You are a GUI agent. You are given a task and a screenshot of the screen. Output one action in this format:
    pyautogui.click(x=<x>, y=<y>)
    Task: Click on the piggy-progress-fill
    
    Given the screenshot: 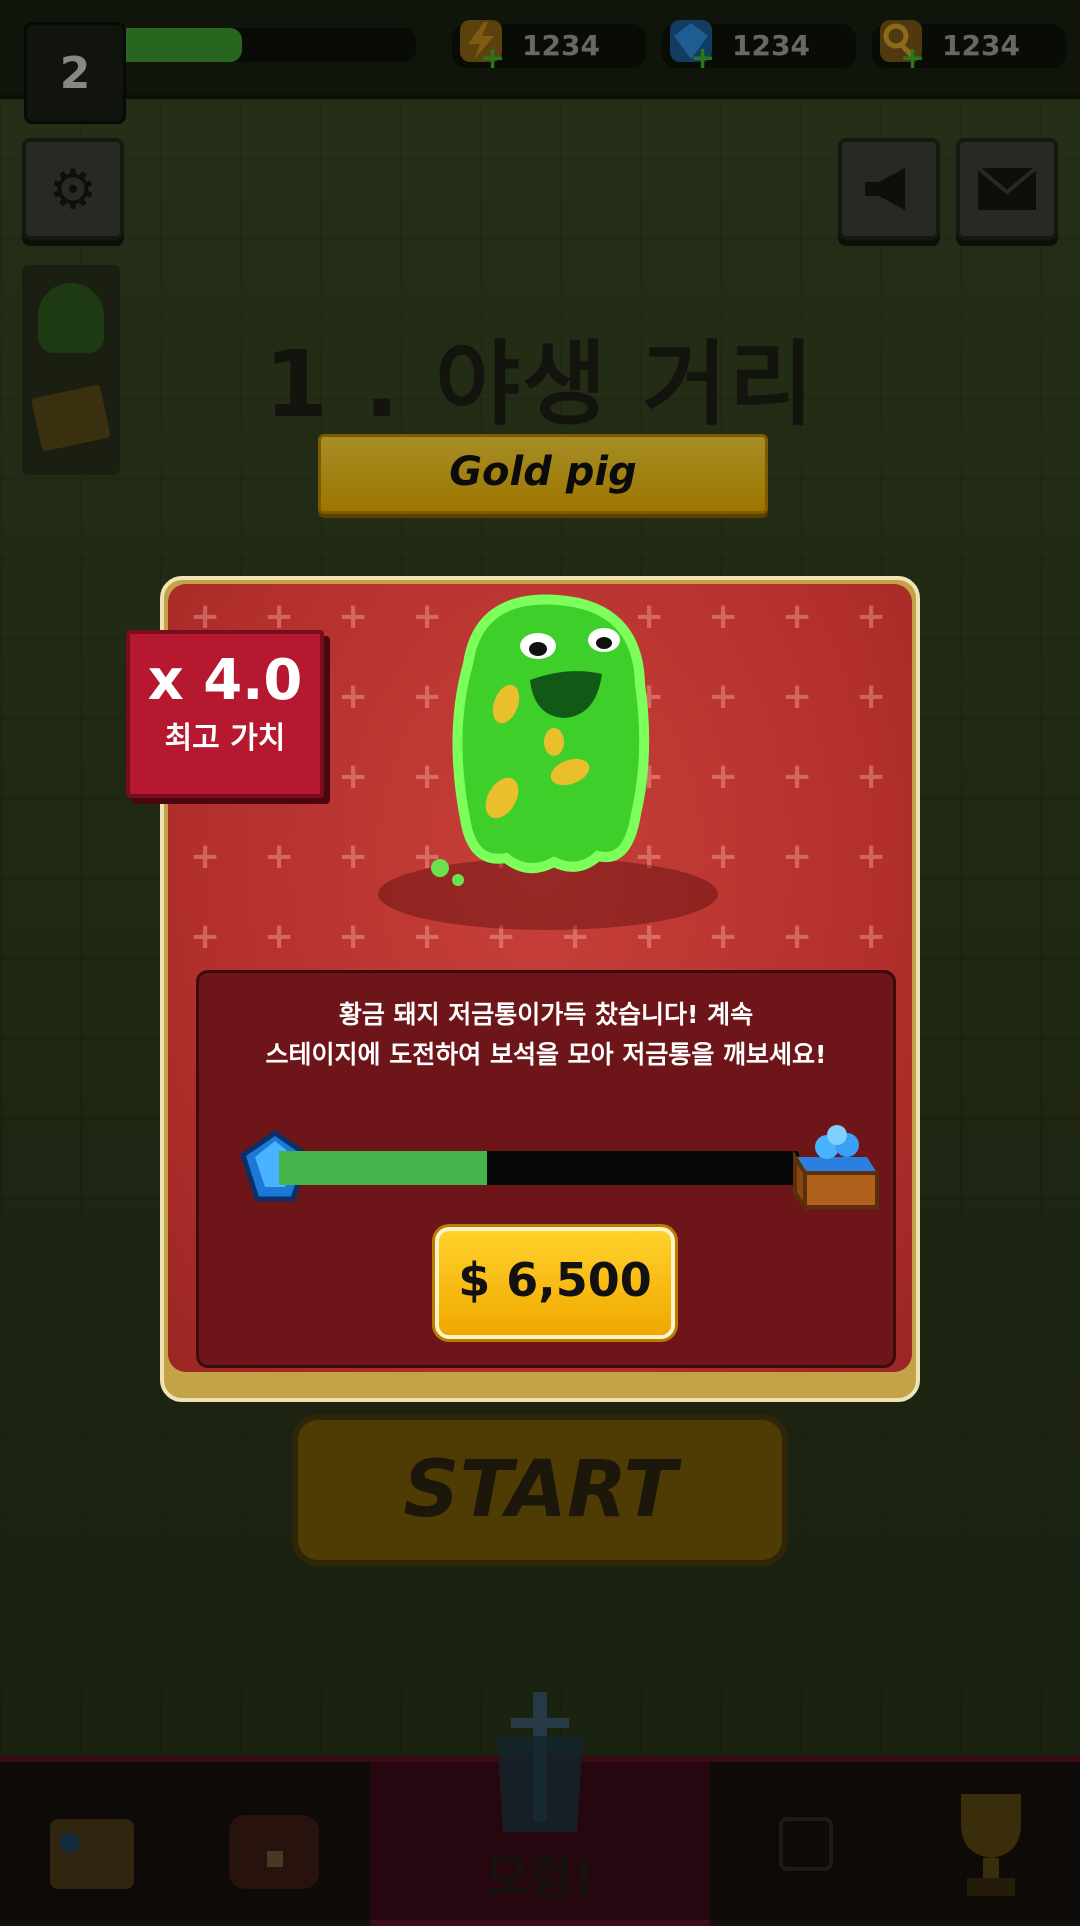 What is the action you would take?
    pyautogui.click(x=383, y=1168)
    